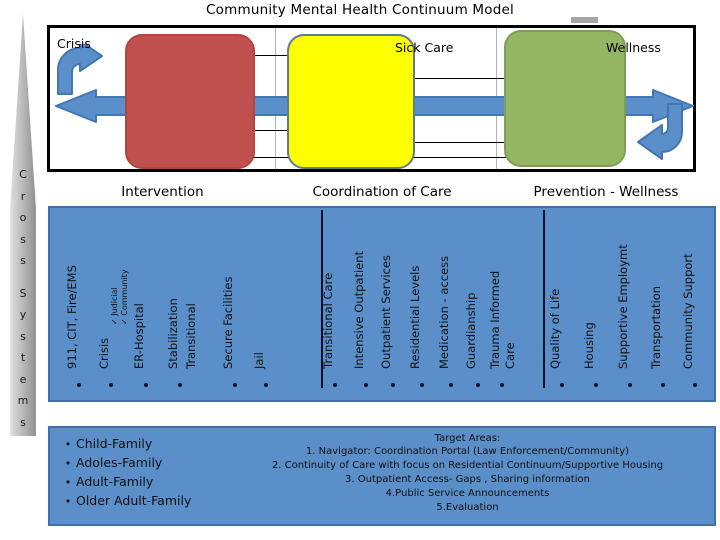 The width and height of the screenshot is (720, 540). What do you see at coordinates (659, 130) in the screenshot?
I see `wellness-hook-arrow` at bounding box center [659, 130].